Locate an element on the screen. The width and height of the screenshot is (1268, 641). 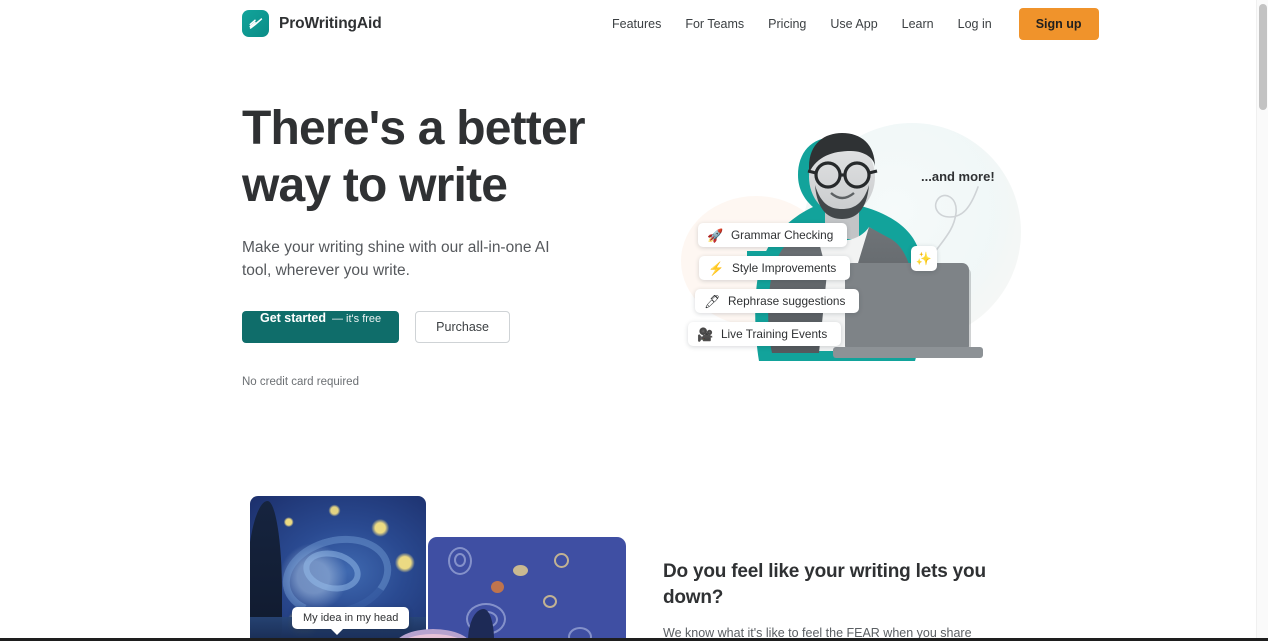
page-title: There's a better way to write is located at coordinates (442, 157).